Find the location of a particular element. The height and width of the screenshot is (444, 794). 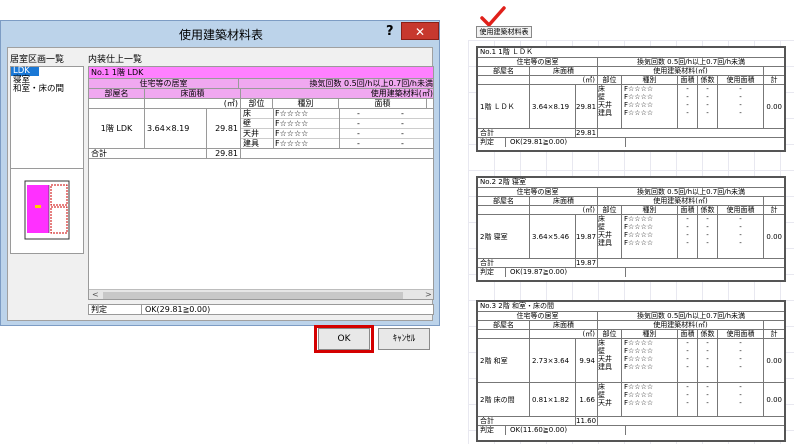

grid-header-material: 使用建築材料(㎡) is located at coordinates (401, 93).